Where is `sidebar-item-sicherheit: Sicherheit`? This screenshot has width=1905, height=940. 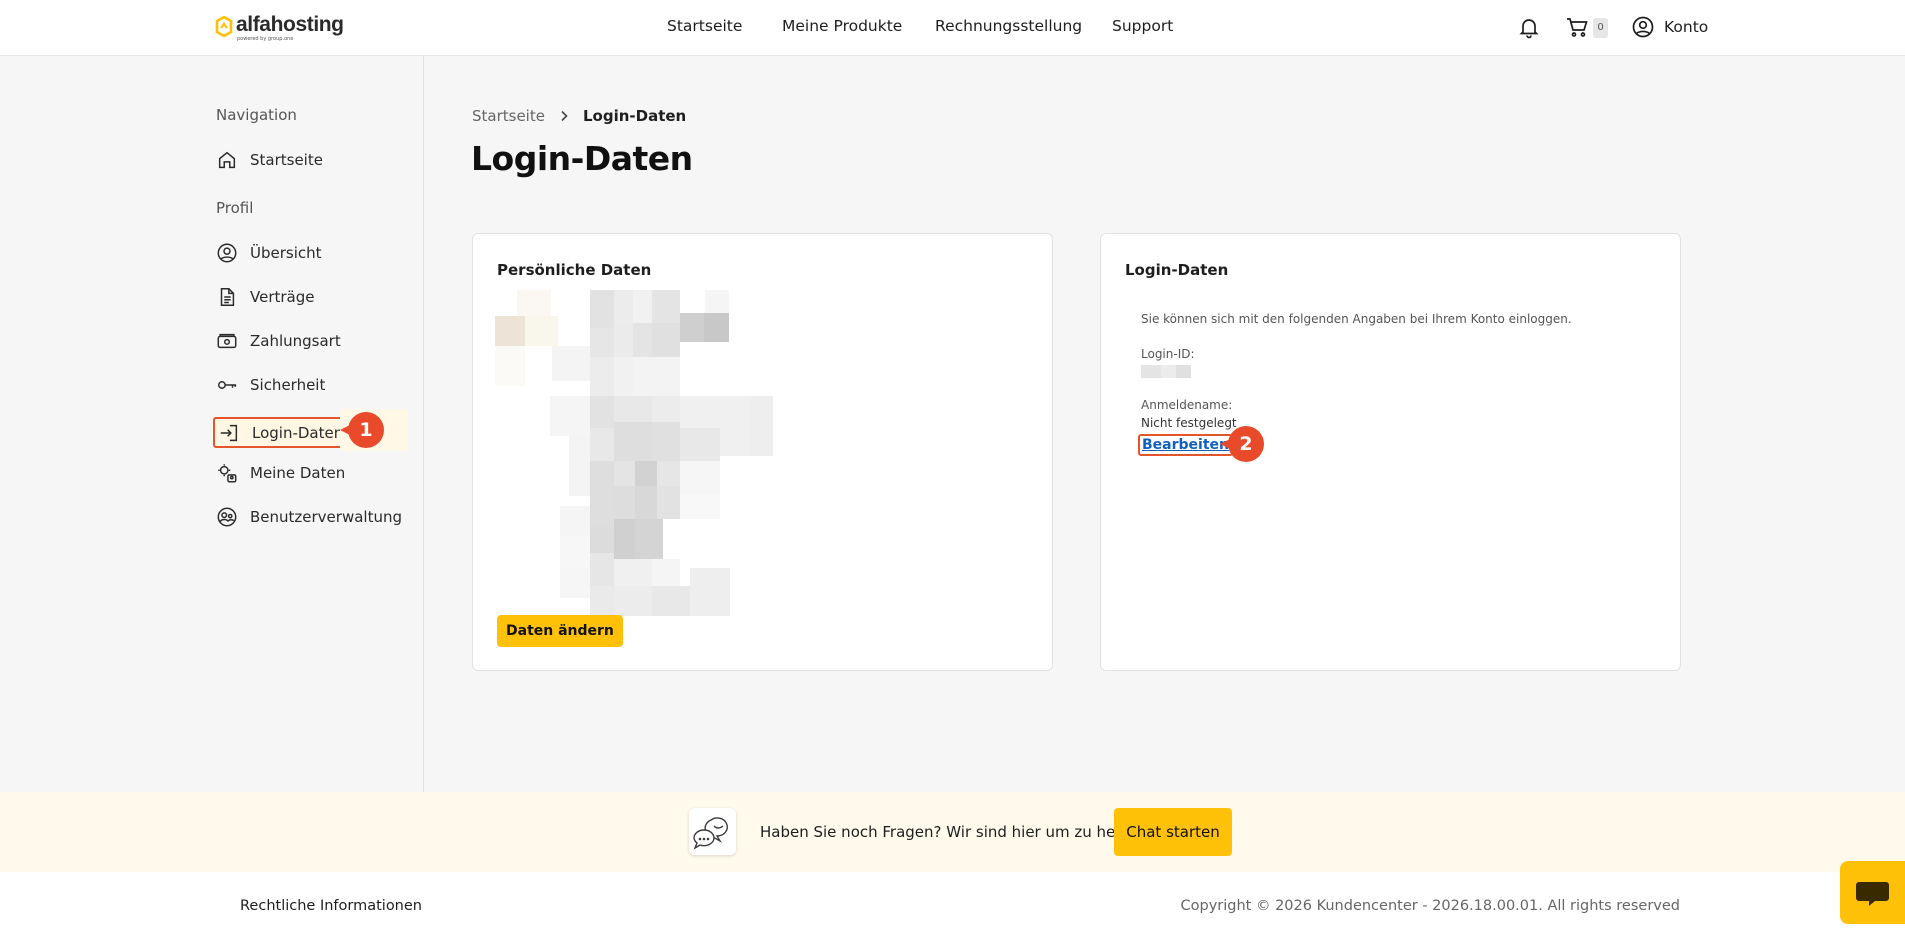 sidebar-item-sicherheit: Sicherheit is located at coordinates (270, 385).